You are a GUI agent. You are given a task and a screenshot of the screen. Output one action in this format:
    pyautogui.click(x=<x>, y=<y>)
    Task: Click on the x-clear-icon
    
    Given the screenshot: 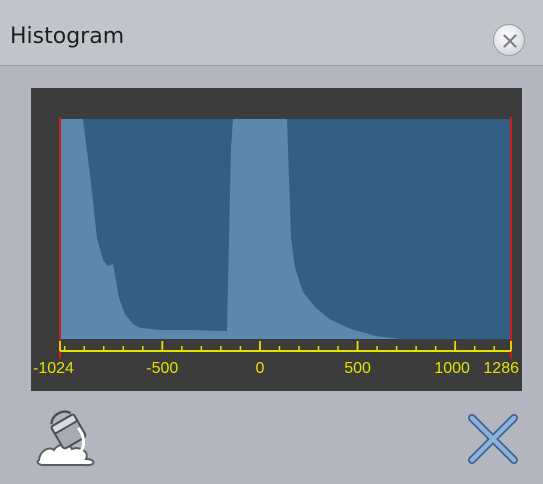 What is the action you would take?
    pyautogui.click(x=493, y=439)
    